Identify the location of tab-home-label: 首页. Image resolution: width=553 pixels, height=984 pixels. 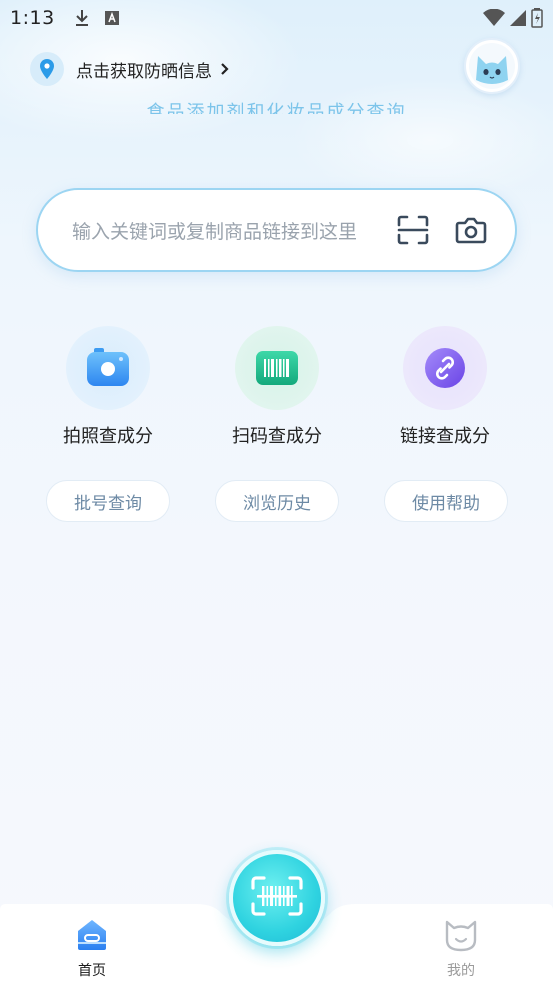
(92, 971).